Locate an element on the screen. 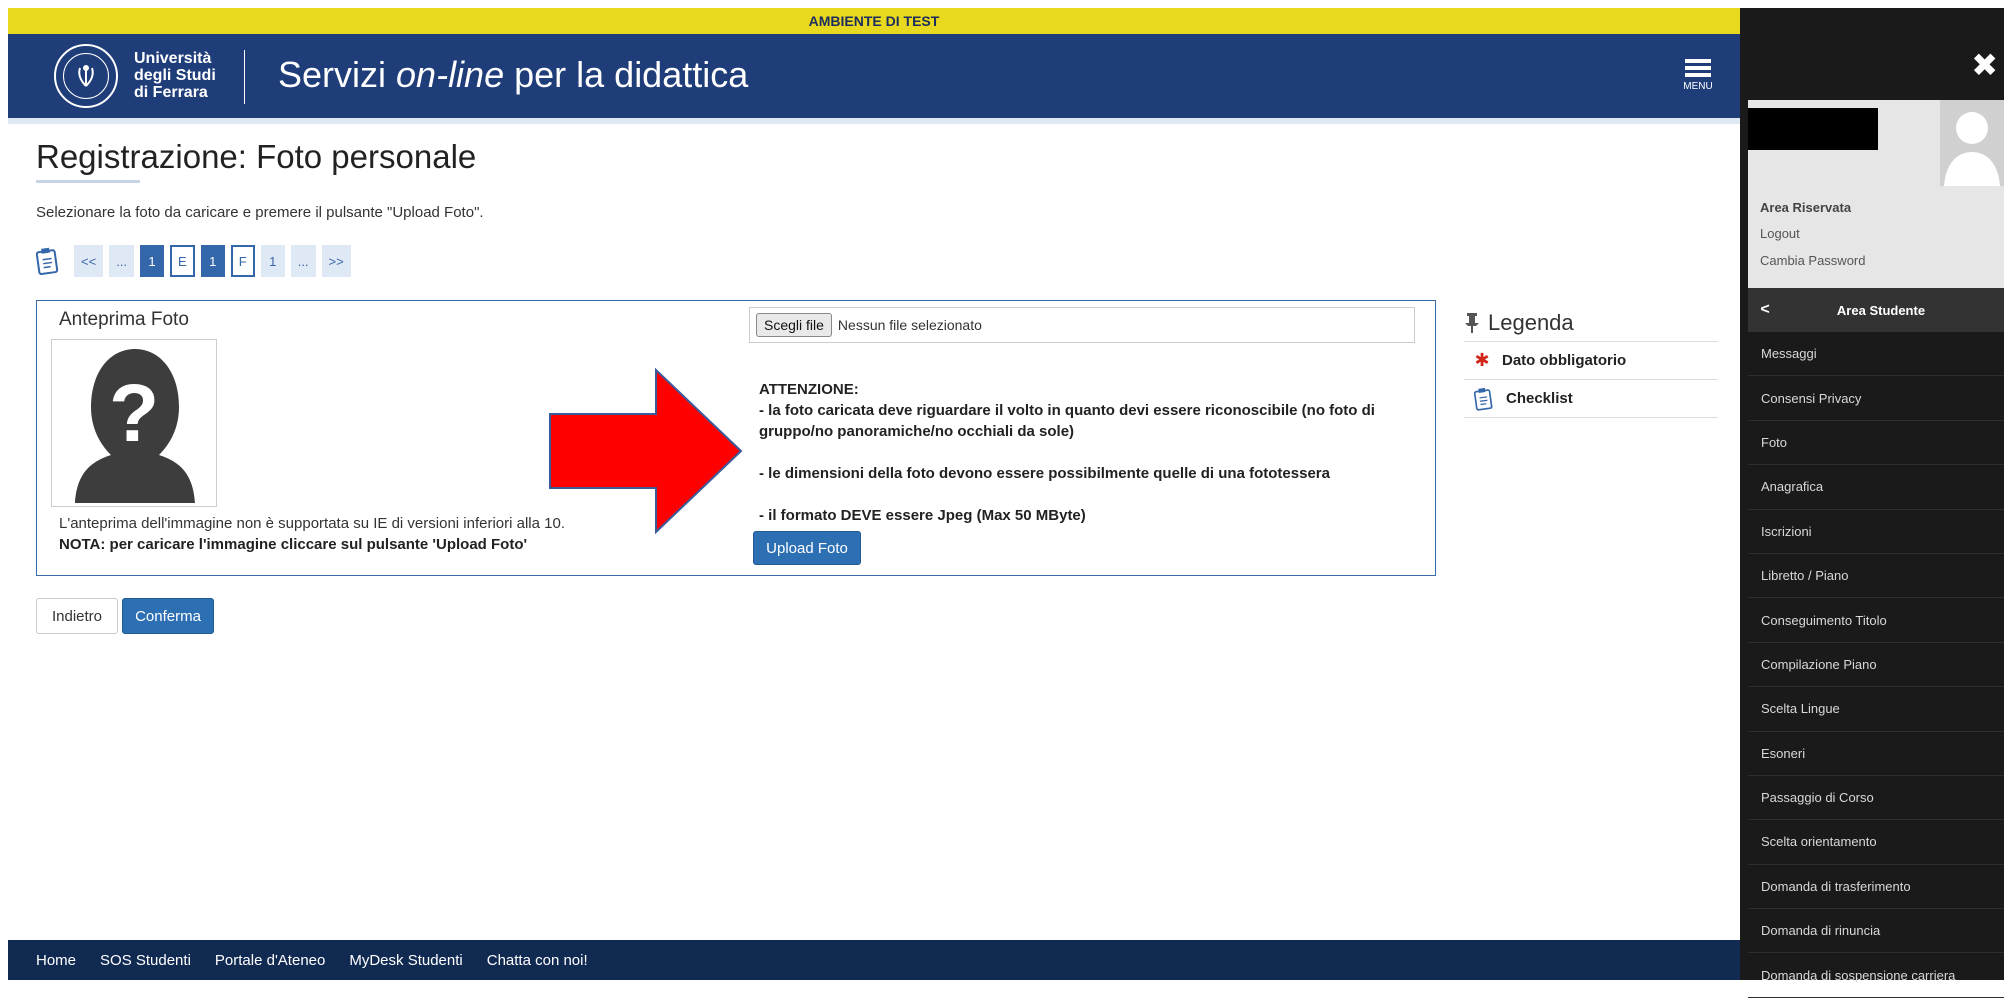  wizard-pager: << ... 1 E 1 F 1 ... >> is located at coordinates (193, 261).